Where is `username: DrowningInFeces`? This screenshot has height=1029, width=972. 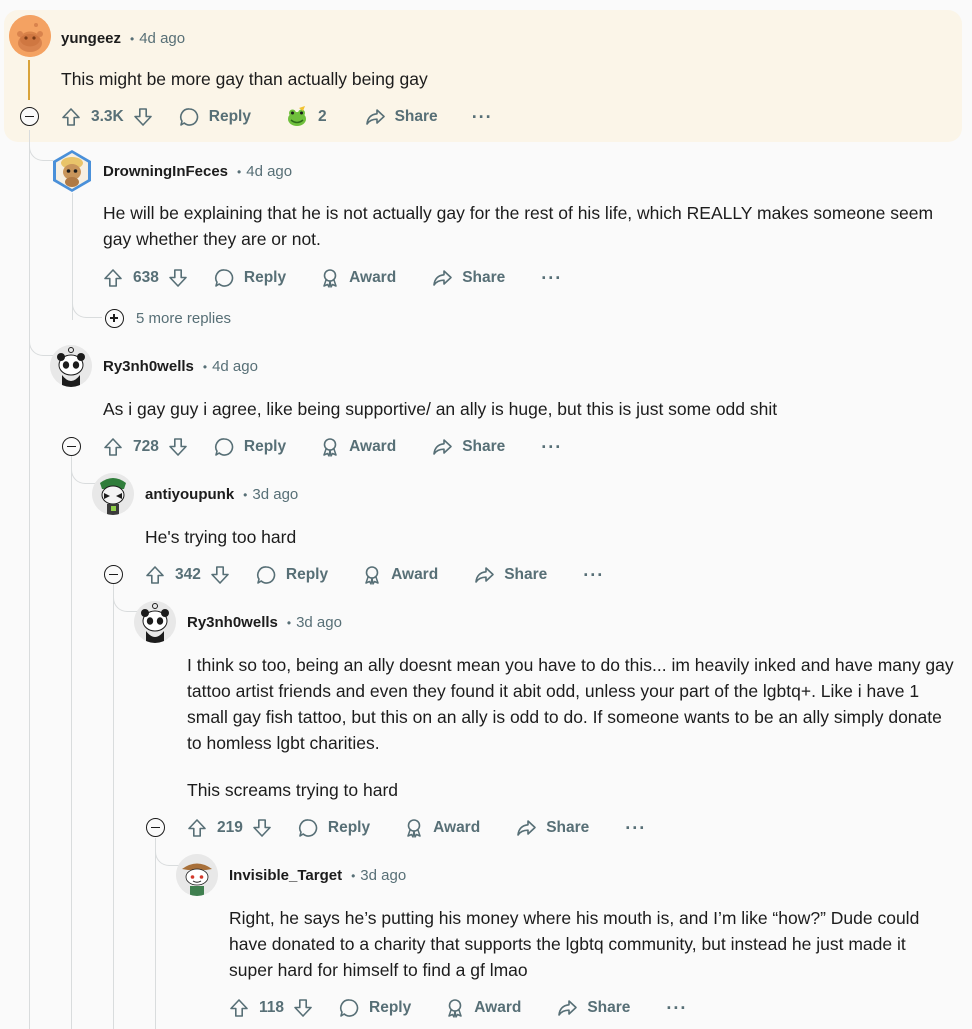
username: DrowningInFeces is located at coordinates (165, 171).